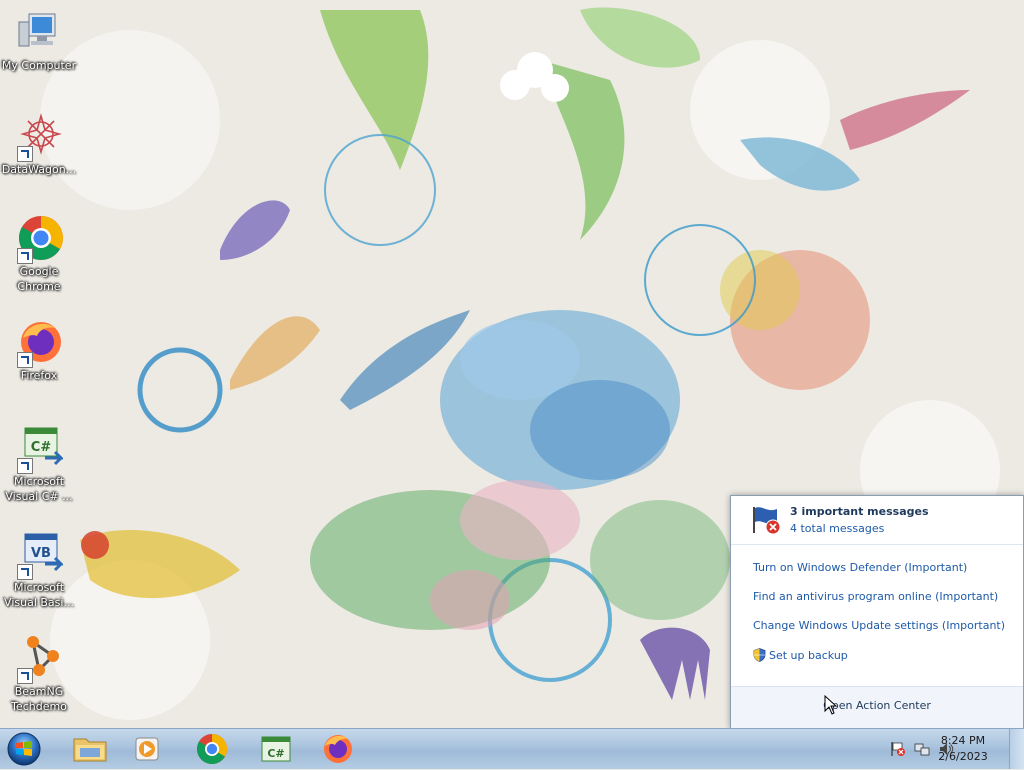  What do you see at coordinates (1016, 749) in the screenshot?
I see `show-desktop-button` at bounding box center [1016, 749].